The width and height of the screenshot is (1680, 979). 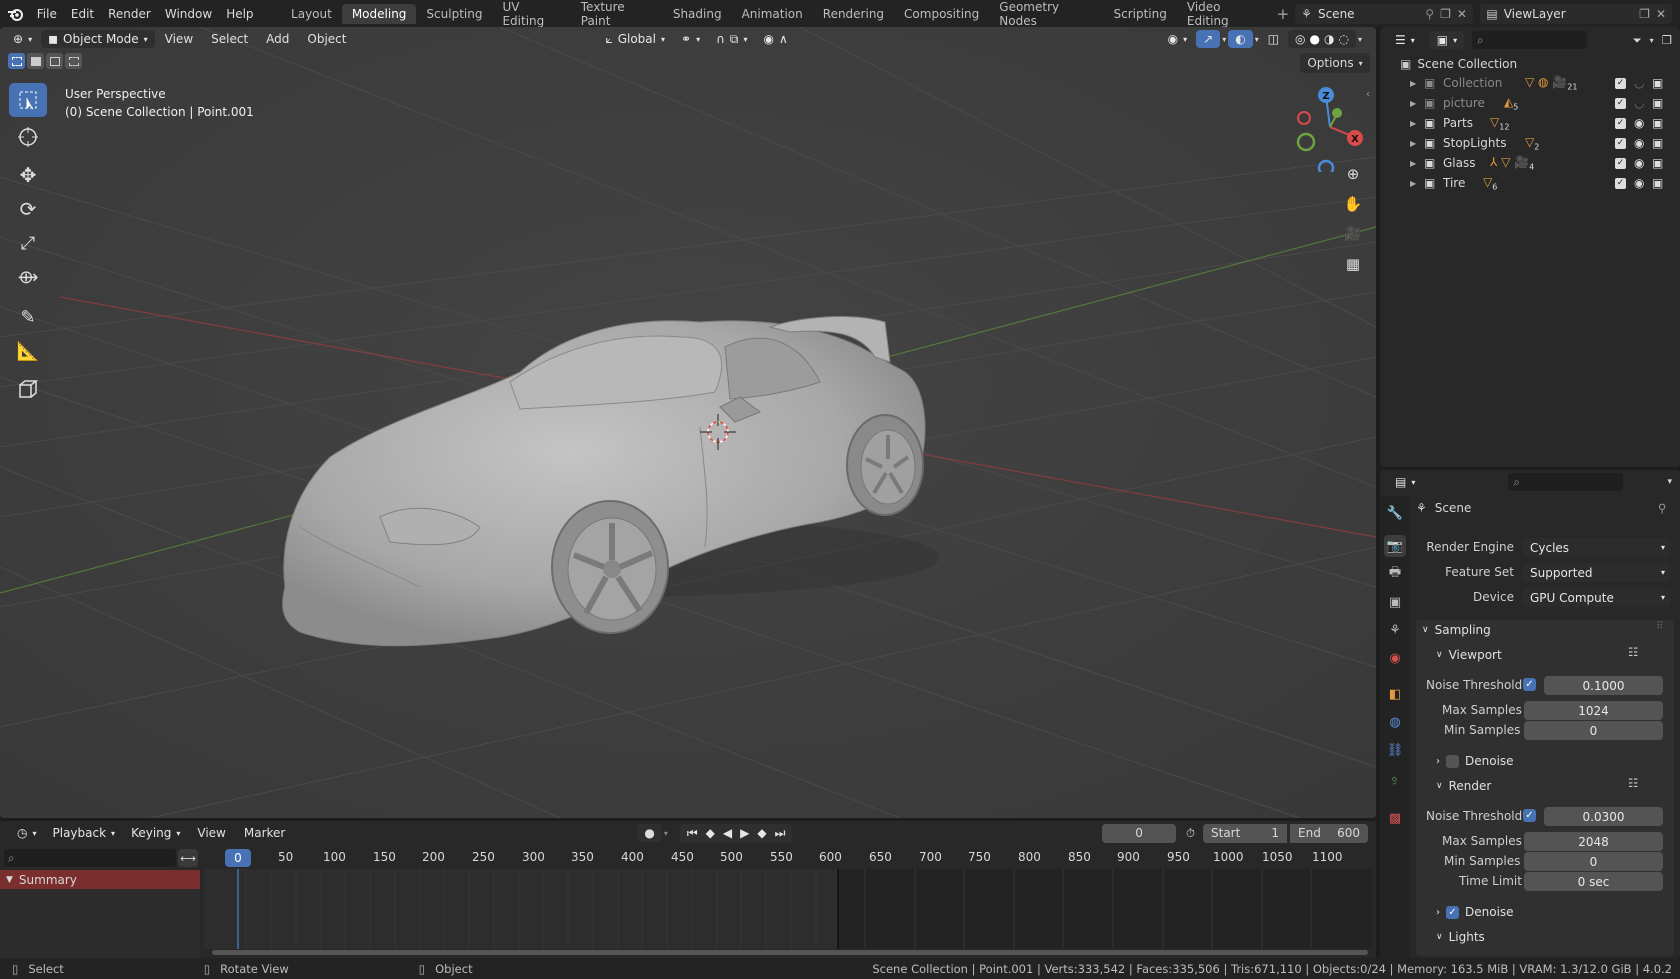 What do you see at coordinates (84, 833) in the screenshot?
I see `playback-menu: Playback ▾` at bounding box center [84, 833].